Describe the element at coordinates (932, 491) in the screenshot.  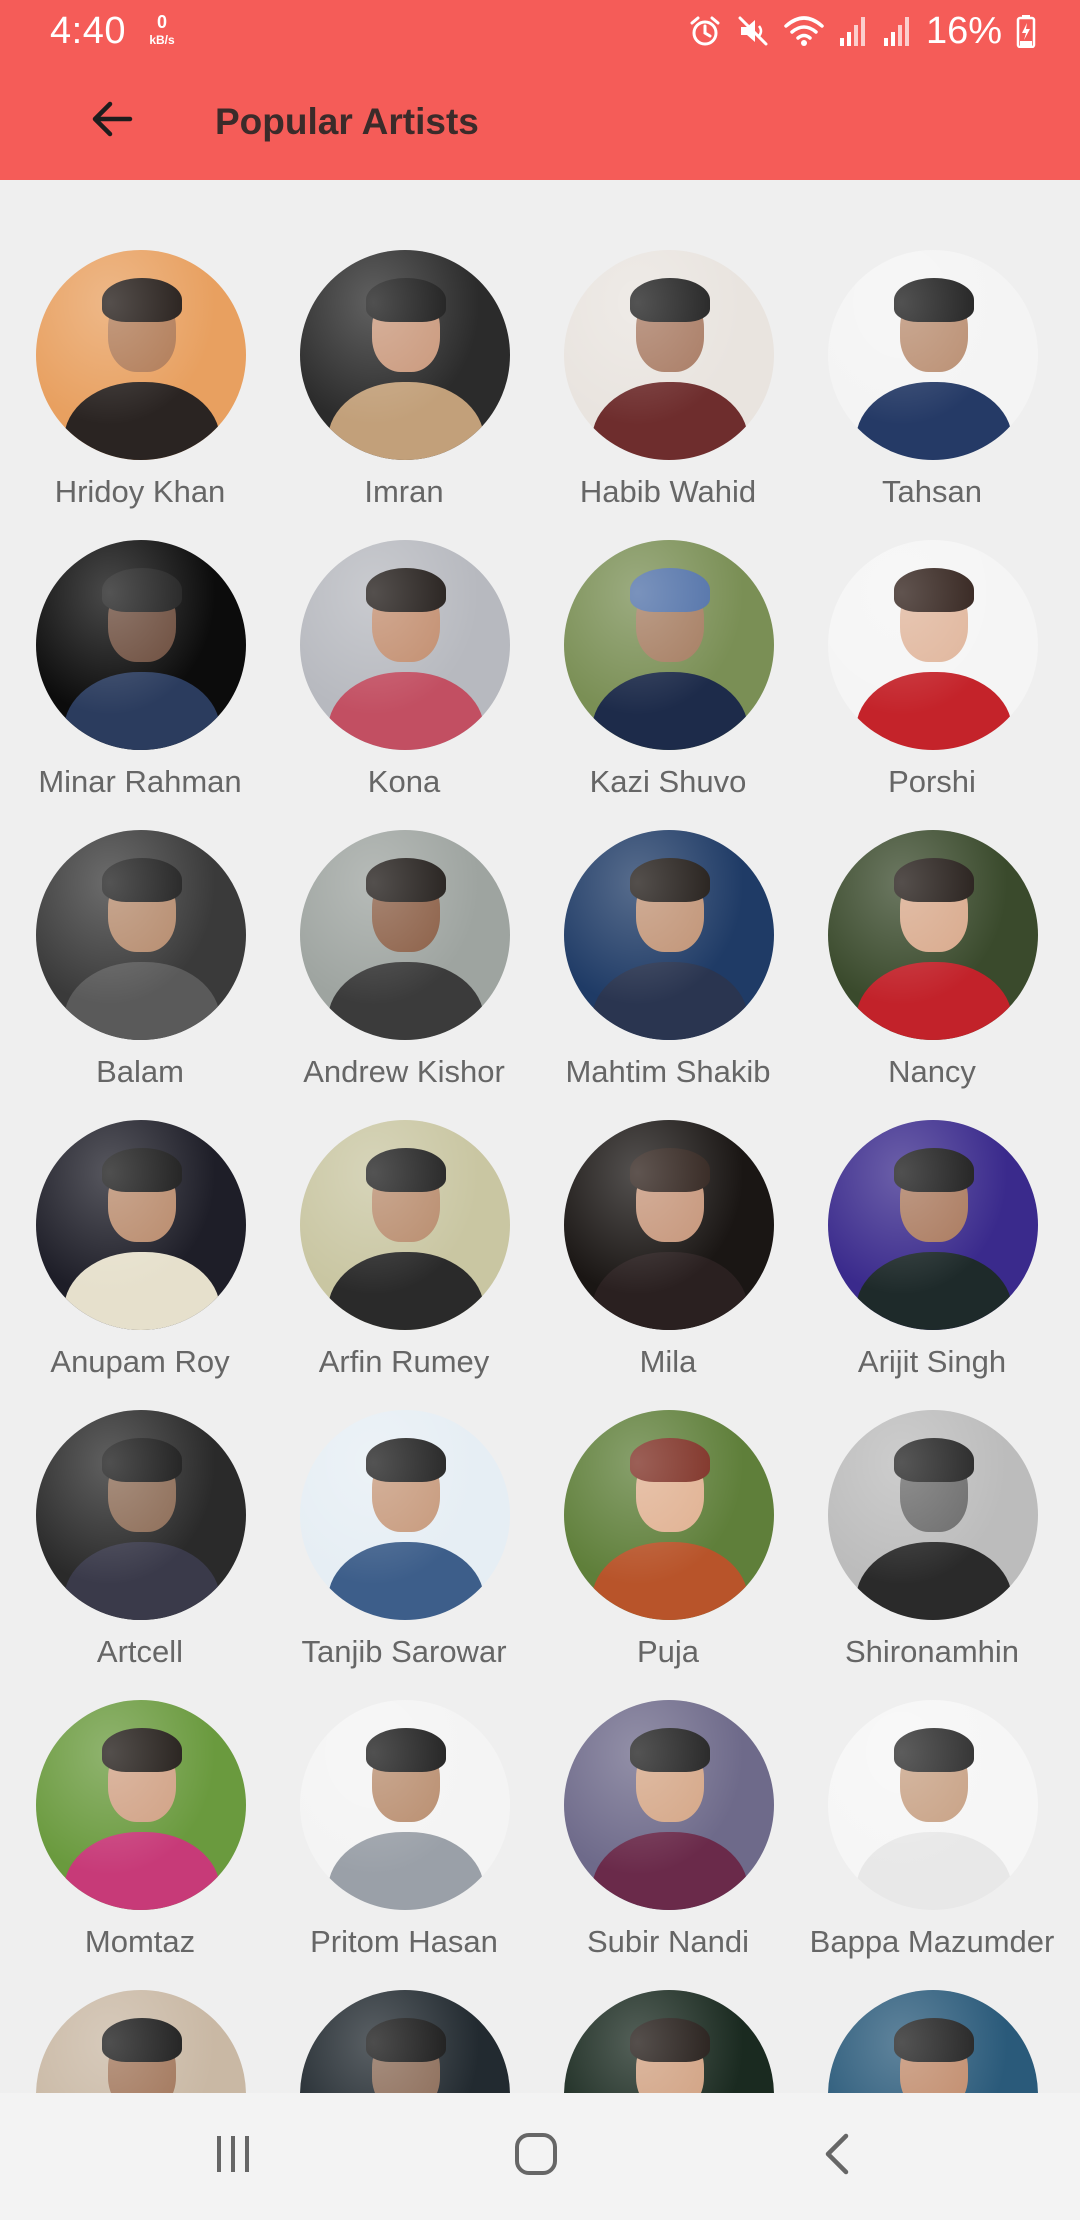
I see `artist-name: Tahsan` at that location.